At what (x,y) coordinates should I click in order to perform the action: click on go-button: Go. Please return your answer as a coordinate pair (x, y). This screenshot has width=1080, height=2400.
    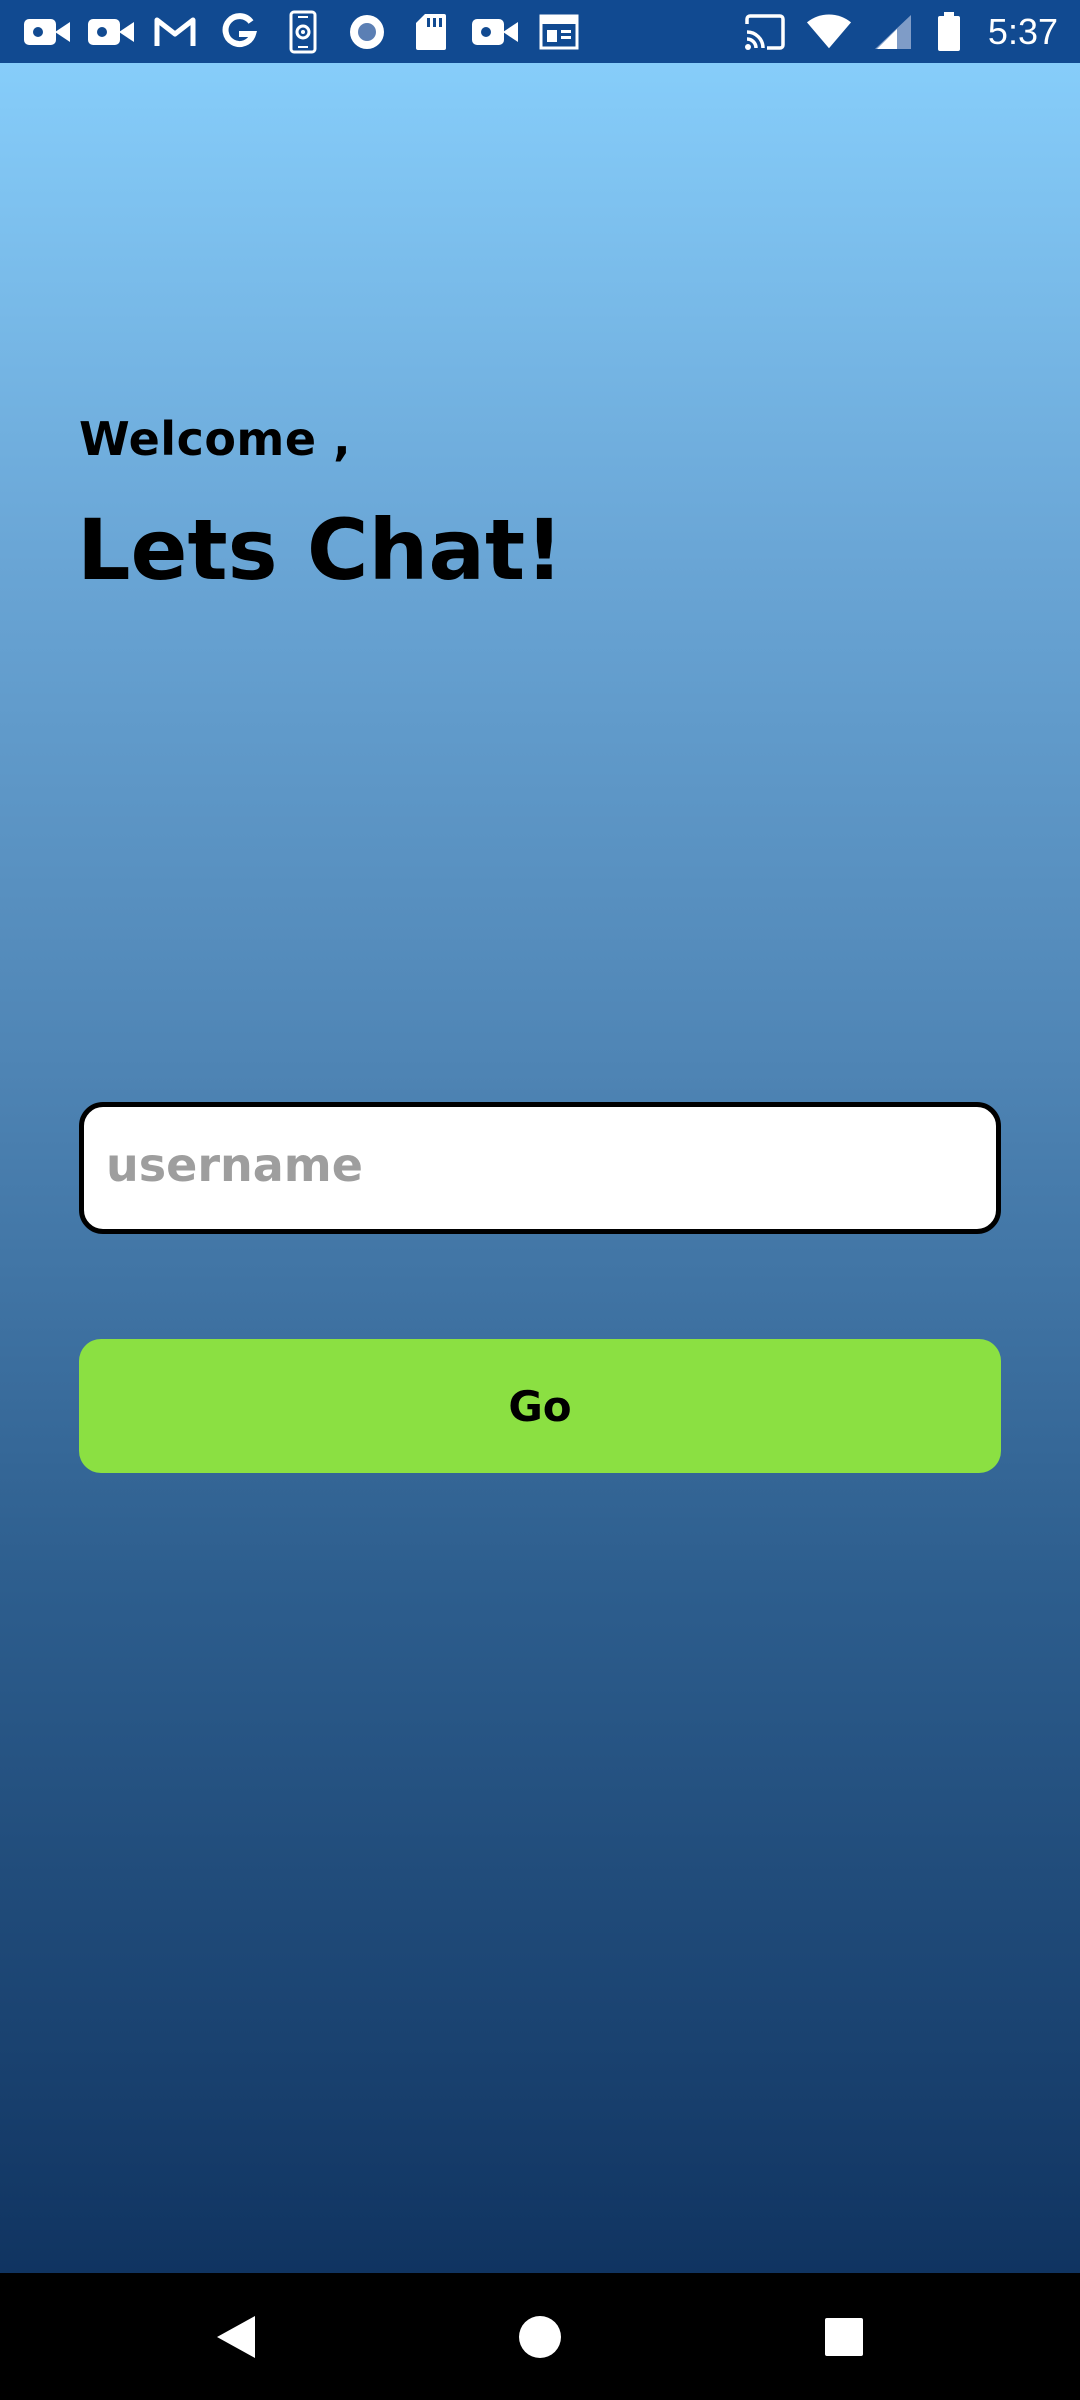
    Looking at the image, I should click on (540, 1406).